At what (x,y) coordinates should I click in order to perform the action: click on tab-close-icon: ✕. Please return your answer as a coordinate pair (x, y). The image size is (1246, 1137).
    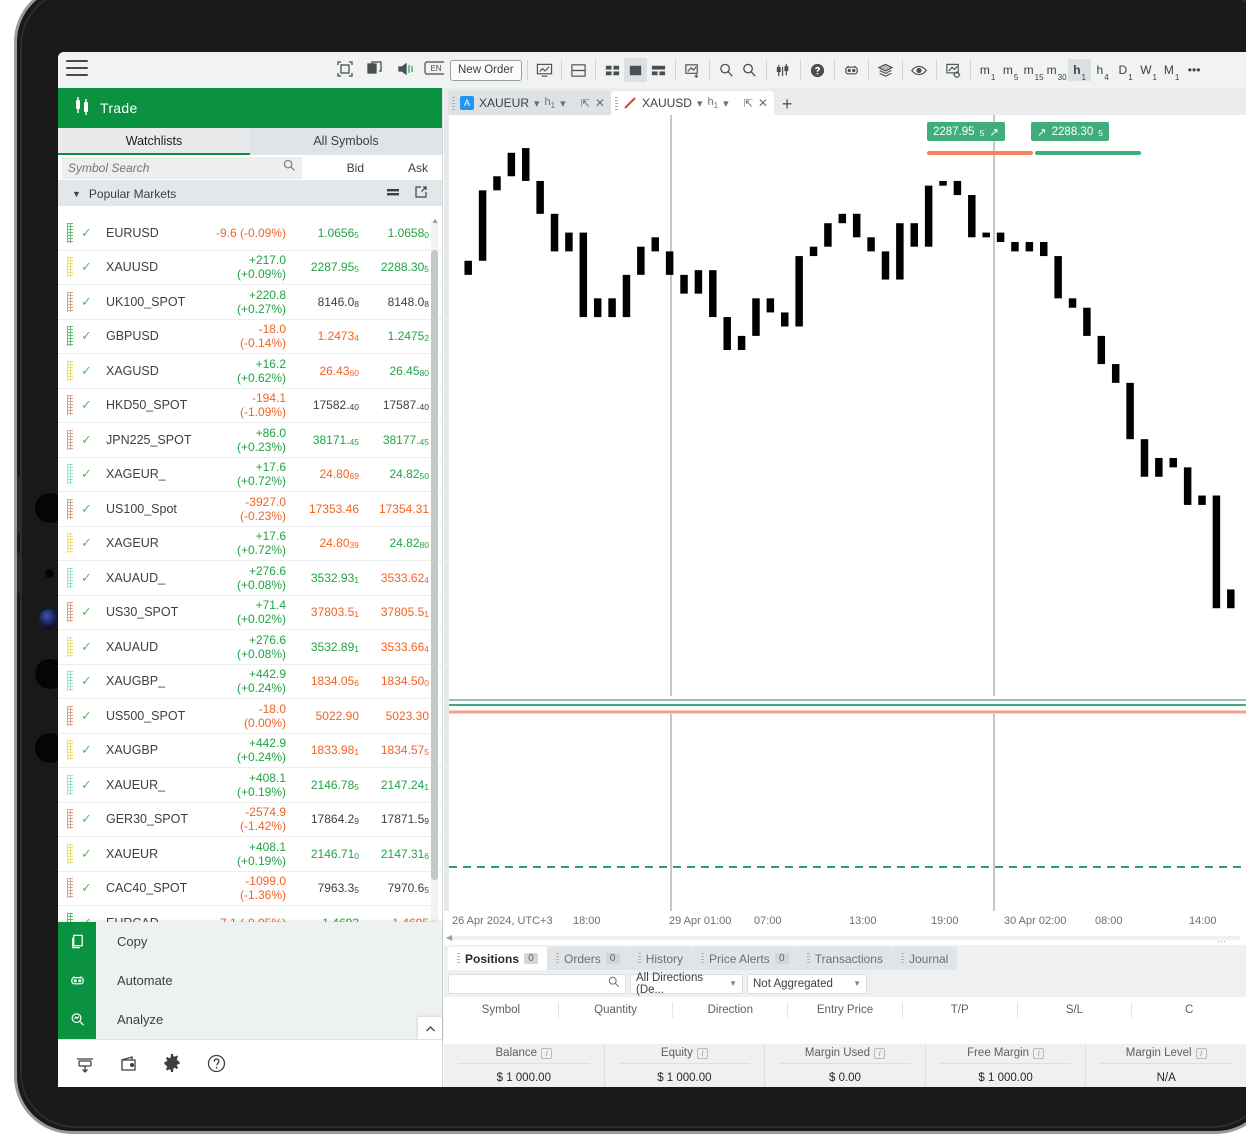
    Looking at the image, I should click on (600, 103).